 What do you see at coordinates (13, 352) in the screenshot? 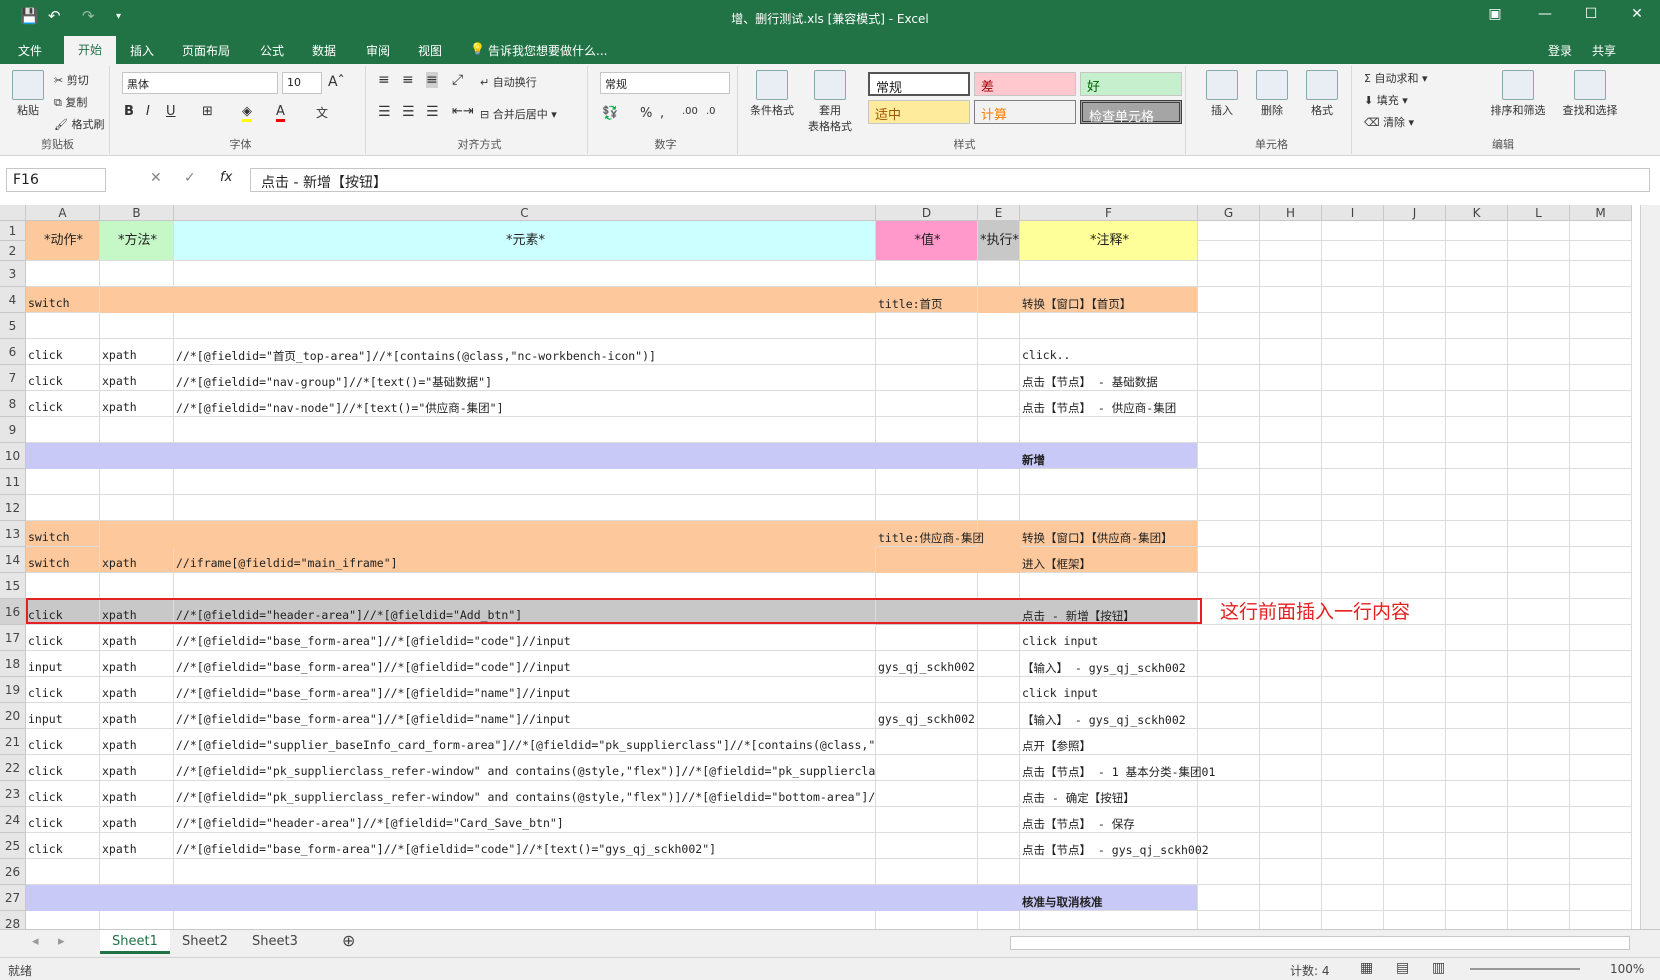
I see `row-header-6: 6` at bounding box center [13, 352].